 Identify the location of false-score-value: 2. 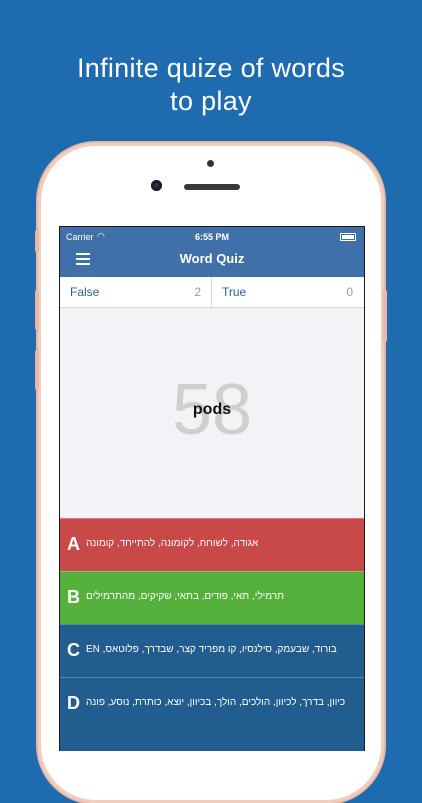
(197, 292).